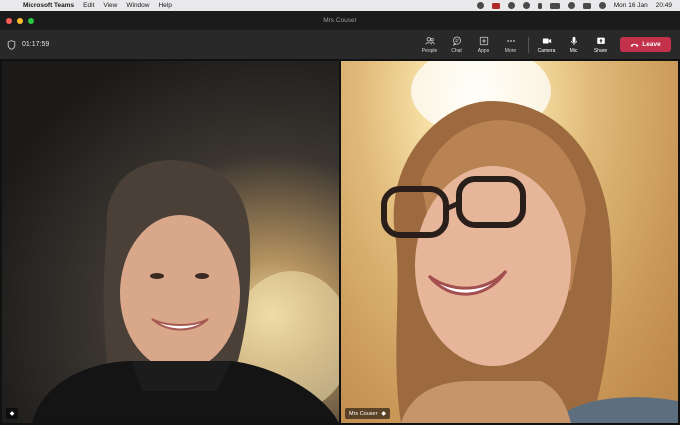 The image size is (680, 425). Describe the element at coordinates (429, 40) in the screenshot. I see `people-icon` at that location.